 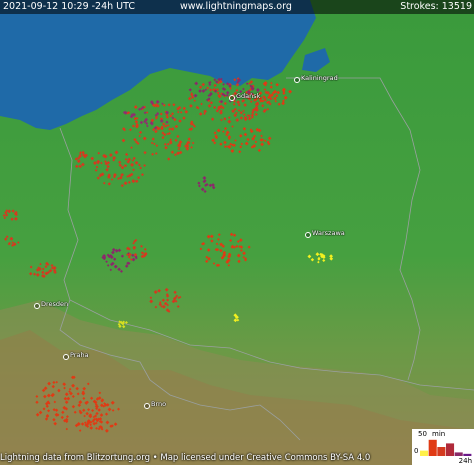 I want to click on strokes-label: Strokes:, so click(x=419, y=6).